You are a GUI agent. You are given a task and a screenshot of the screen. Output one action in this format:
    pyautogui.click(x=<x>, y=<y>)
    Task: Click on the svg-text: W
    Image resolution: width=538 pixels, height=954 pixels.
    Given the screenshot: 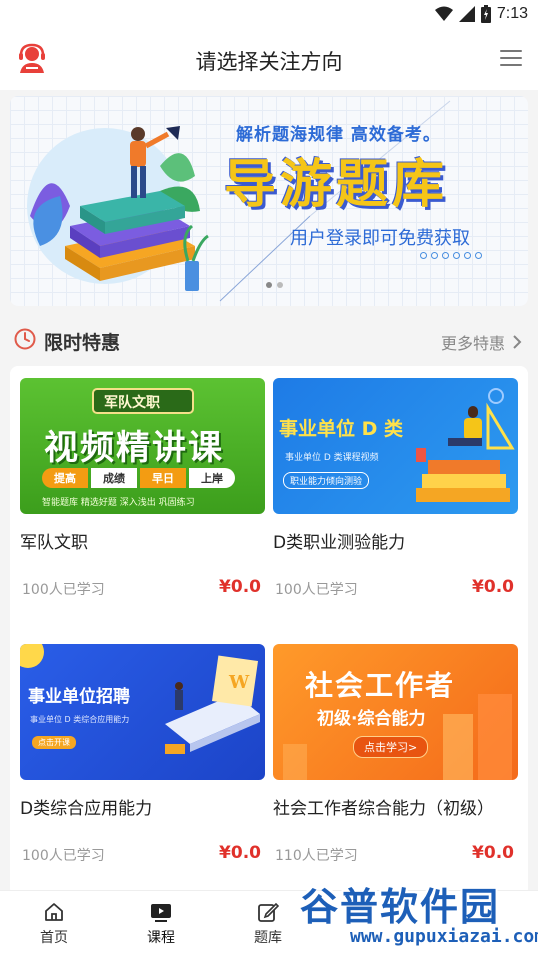 What is the action you would take?
    pyautogui.click(x=239, y=682)
    